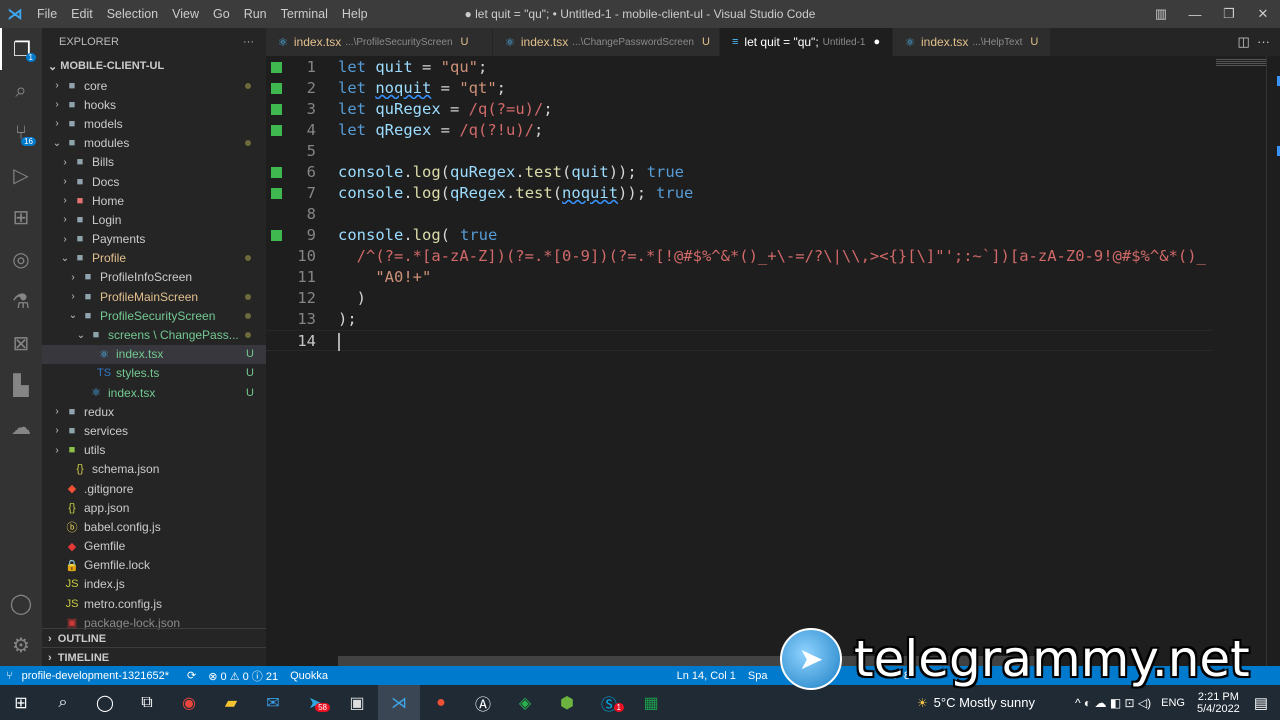 The width and height of the screenshot is (1280, 720). What do you see at coordinates (63, 702) in the screenshot?
I see `taskbar-search-icon: ⌕` at bounding box center [63, 702].